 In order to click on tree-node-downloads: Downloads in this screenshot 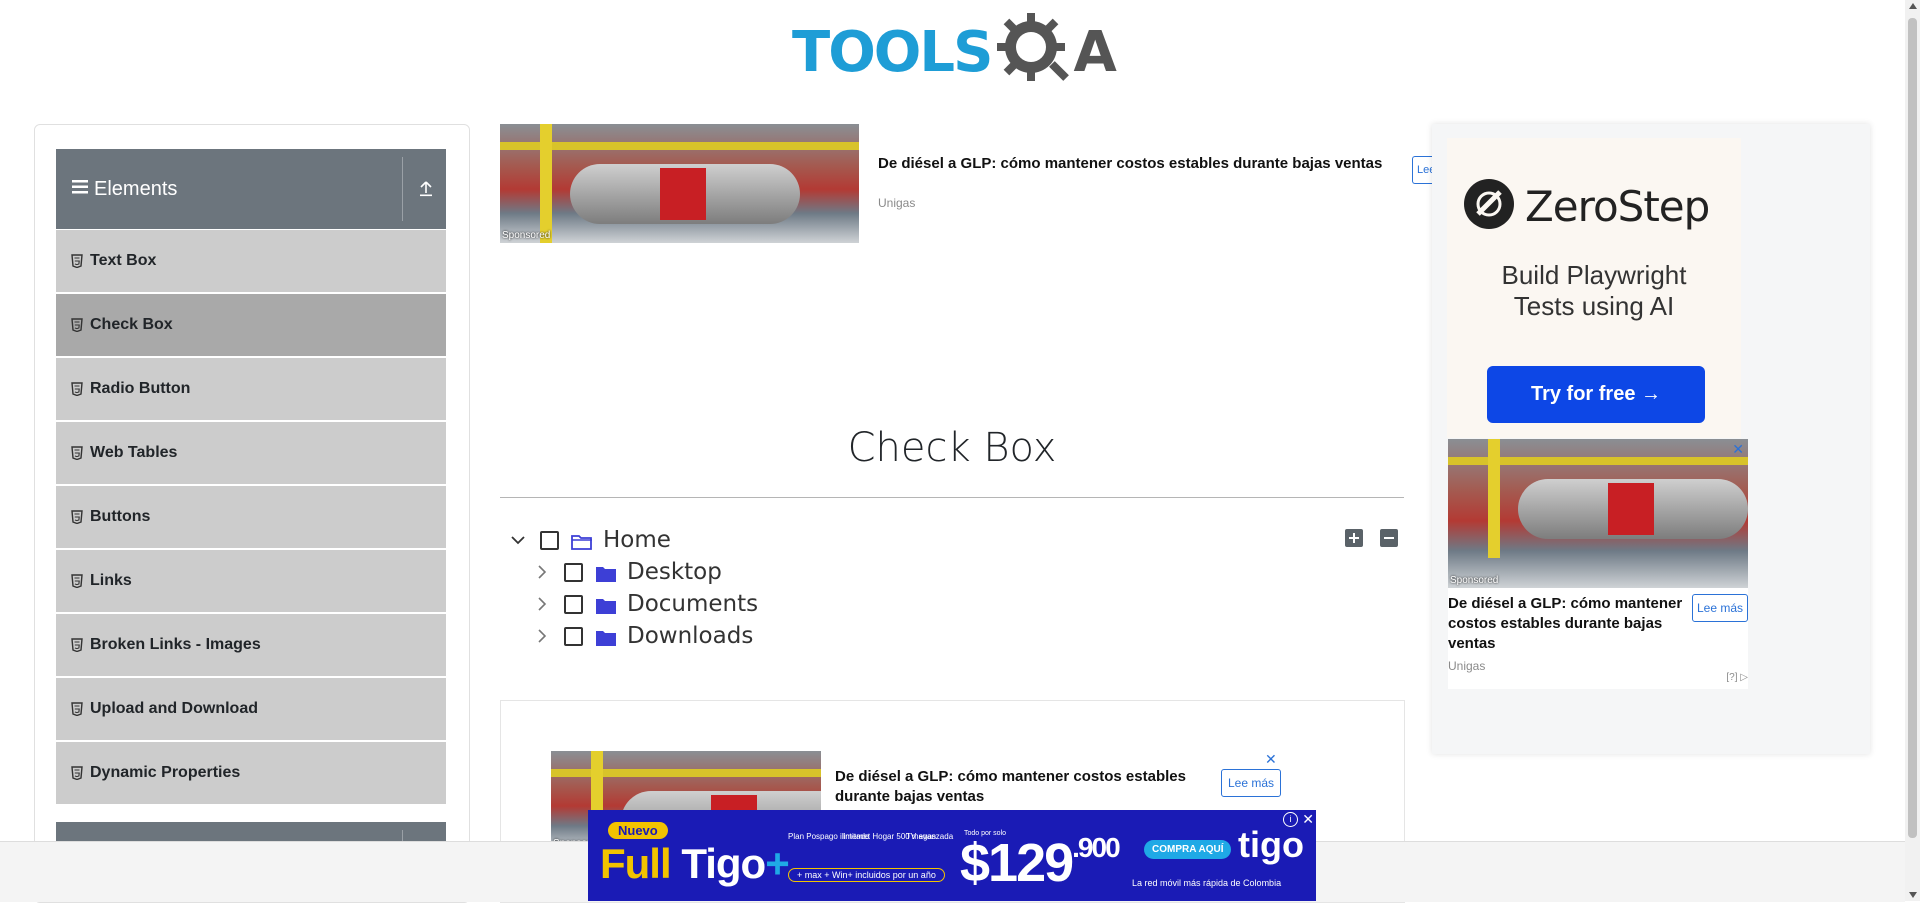, I will do `click(642, 636)`.